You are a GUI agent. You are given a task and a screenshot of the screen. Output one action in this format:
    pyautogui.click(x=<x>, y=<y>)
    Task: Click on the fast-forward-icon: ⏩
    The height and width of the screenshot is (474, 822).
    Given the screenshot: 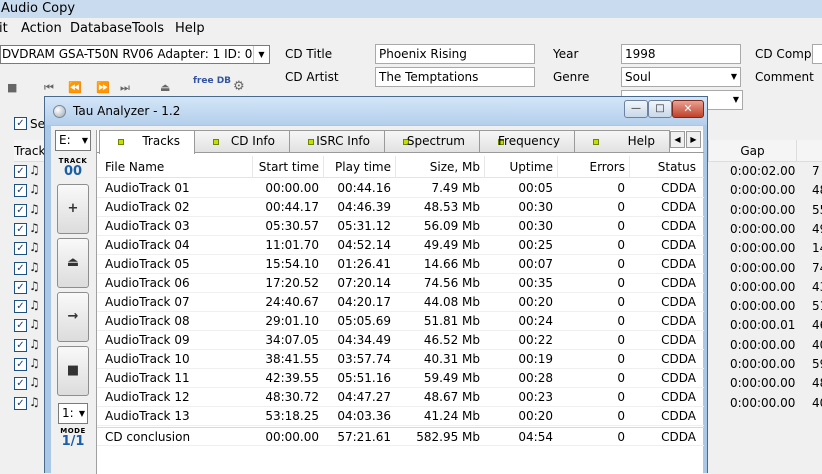 What is the action you would take?
    pyautogui.click(x=103, y=87)
    